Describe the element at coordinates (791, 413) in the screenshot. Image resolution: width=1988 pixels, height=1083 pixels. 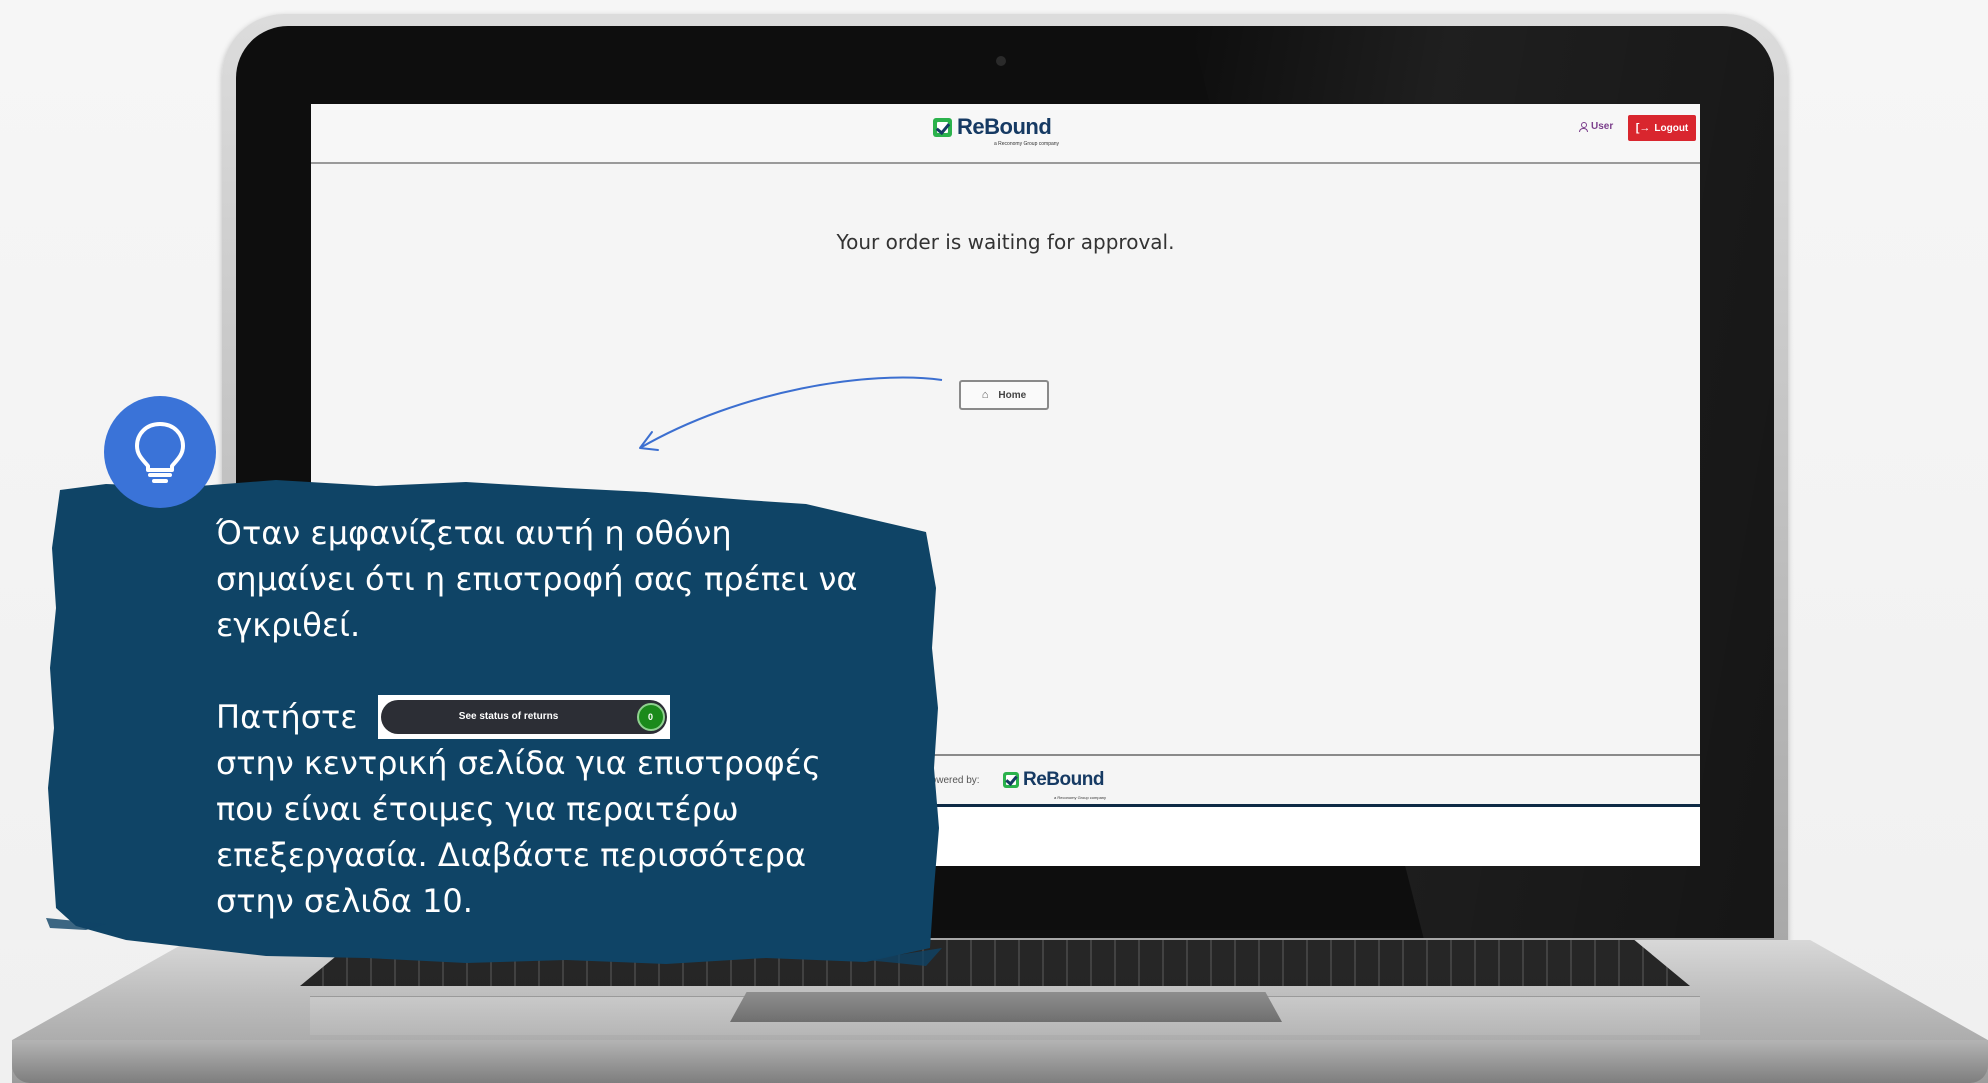
I see `pointer-arrow-icon` at that location.